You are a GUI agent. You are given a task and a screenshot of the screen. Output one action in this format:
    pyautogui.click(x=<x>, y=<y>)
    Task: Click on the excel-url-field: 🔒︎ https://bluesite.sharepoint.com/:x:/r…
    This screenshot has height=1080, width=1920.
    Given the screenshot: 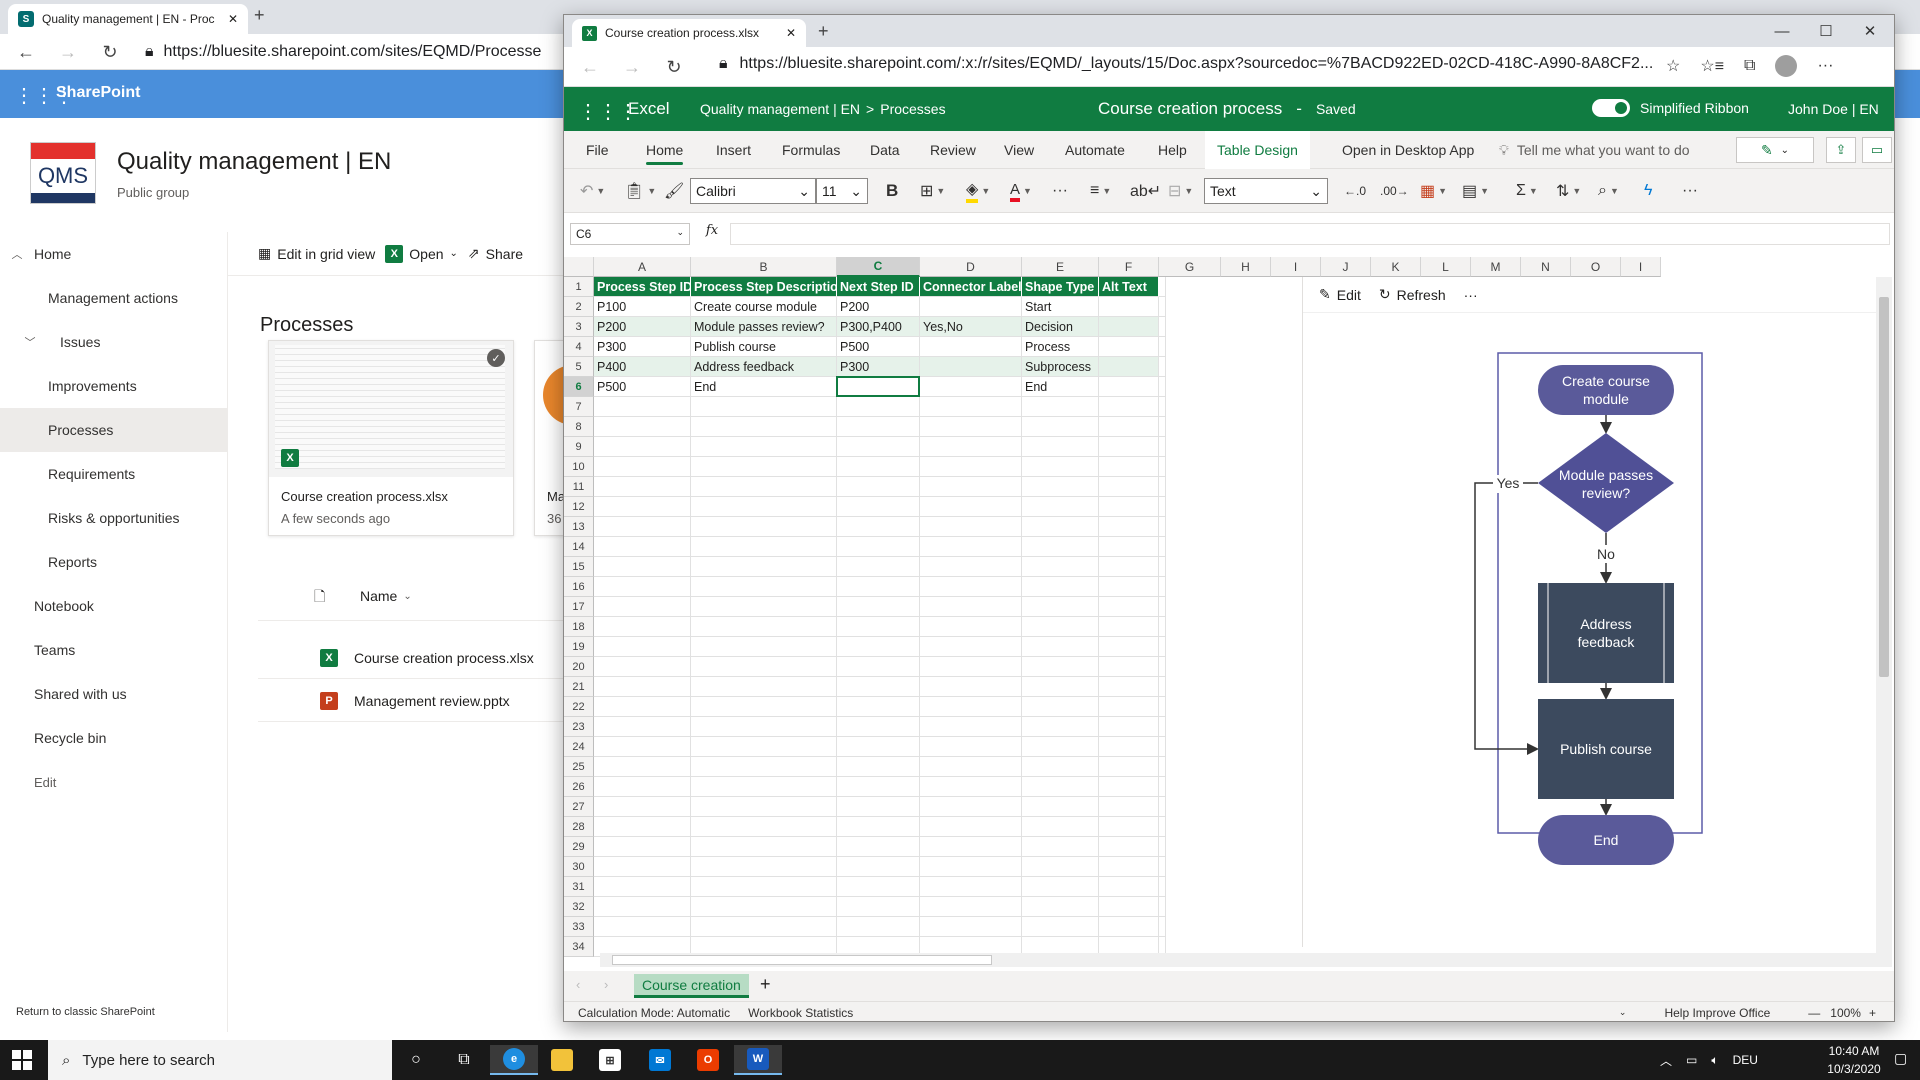 What is the action you would take?
    pyautogui.click(x=1186, y=64)
    